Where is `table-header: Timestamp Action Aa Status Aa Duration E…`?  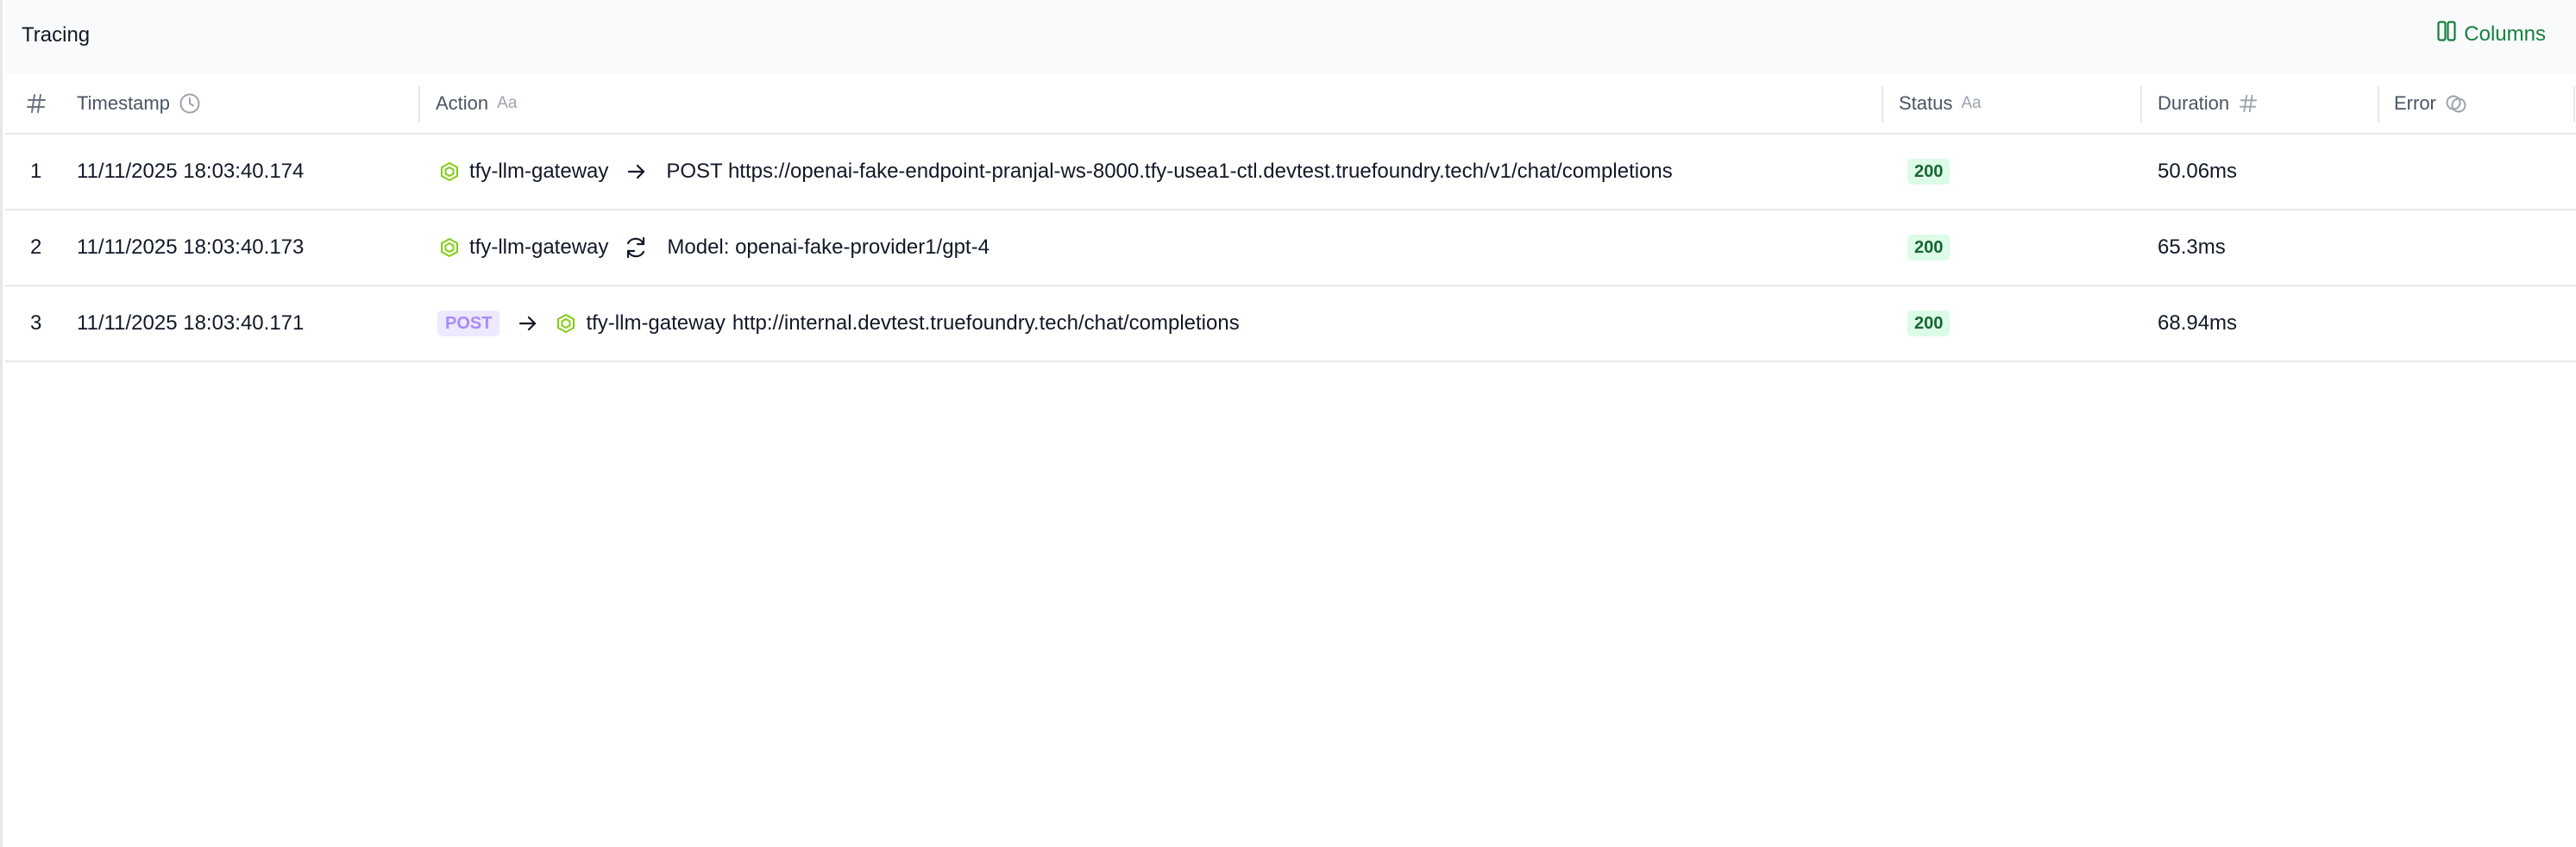
table-header: Timestamp Action Aa Status Aa Duration E… is located at coordinates (1290, 104).